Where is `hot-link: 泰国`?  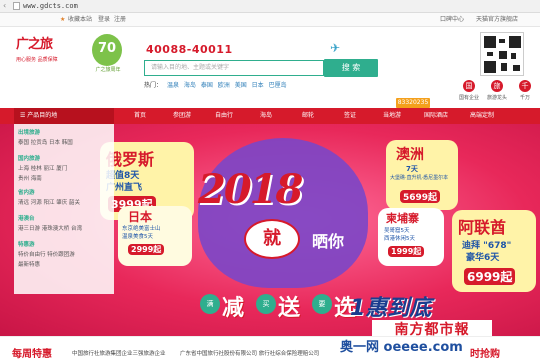 hot-link: 泰国 is located at coordinates (207, 85).